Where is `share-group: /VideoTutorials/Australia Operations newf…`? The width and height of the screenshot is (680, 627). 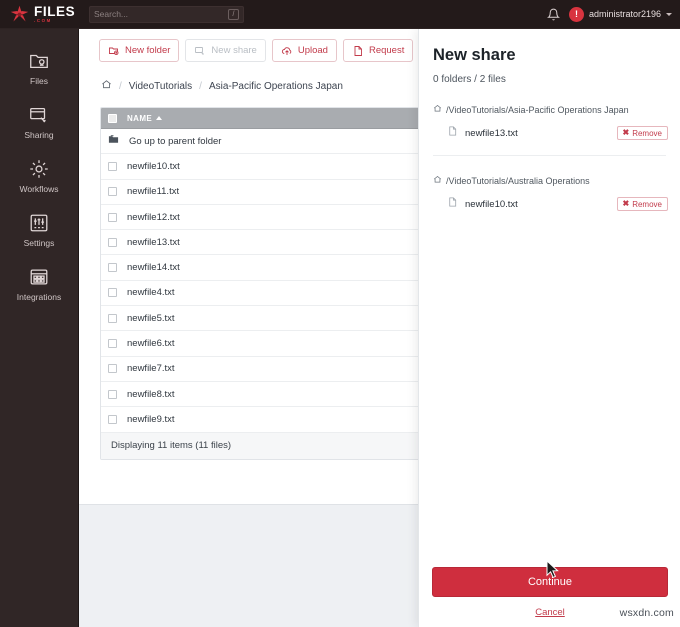 share-group: /VideoTutorials/Australia Operations newf… is located at coordinates (549, 184).